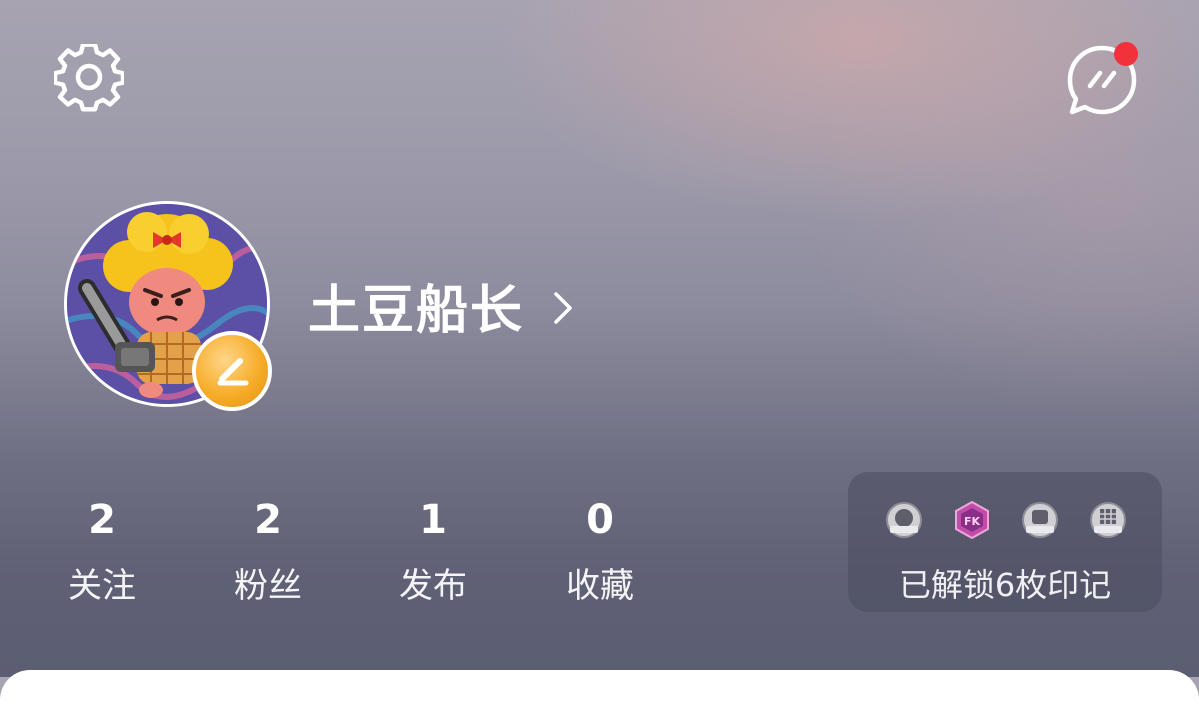  I want to click on stat-label: 收藏, so click(600, 586).